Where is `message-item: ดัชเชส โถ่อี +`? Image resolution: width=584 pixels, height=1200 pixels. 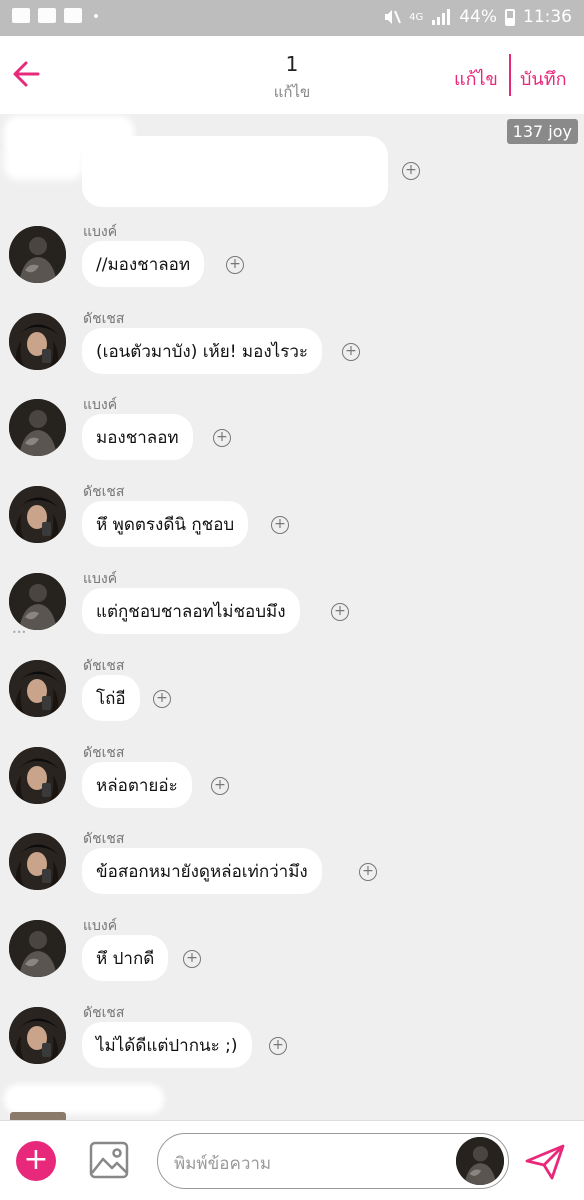
message-item: ดัชเชส โถ่อี + is located at coordinates (292, 697).